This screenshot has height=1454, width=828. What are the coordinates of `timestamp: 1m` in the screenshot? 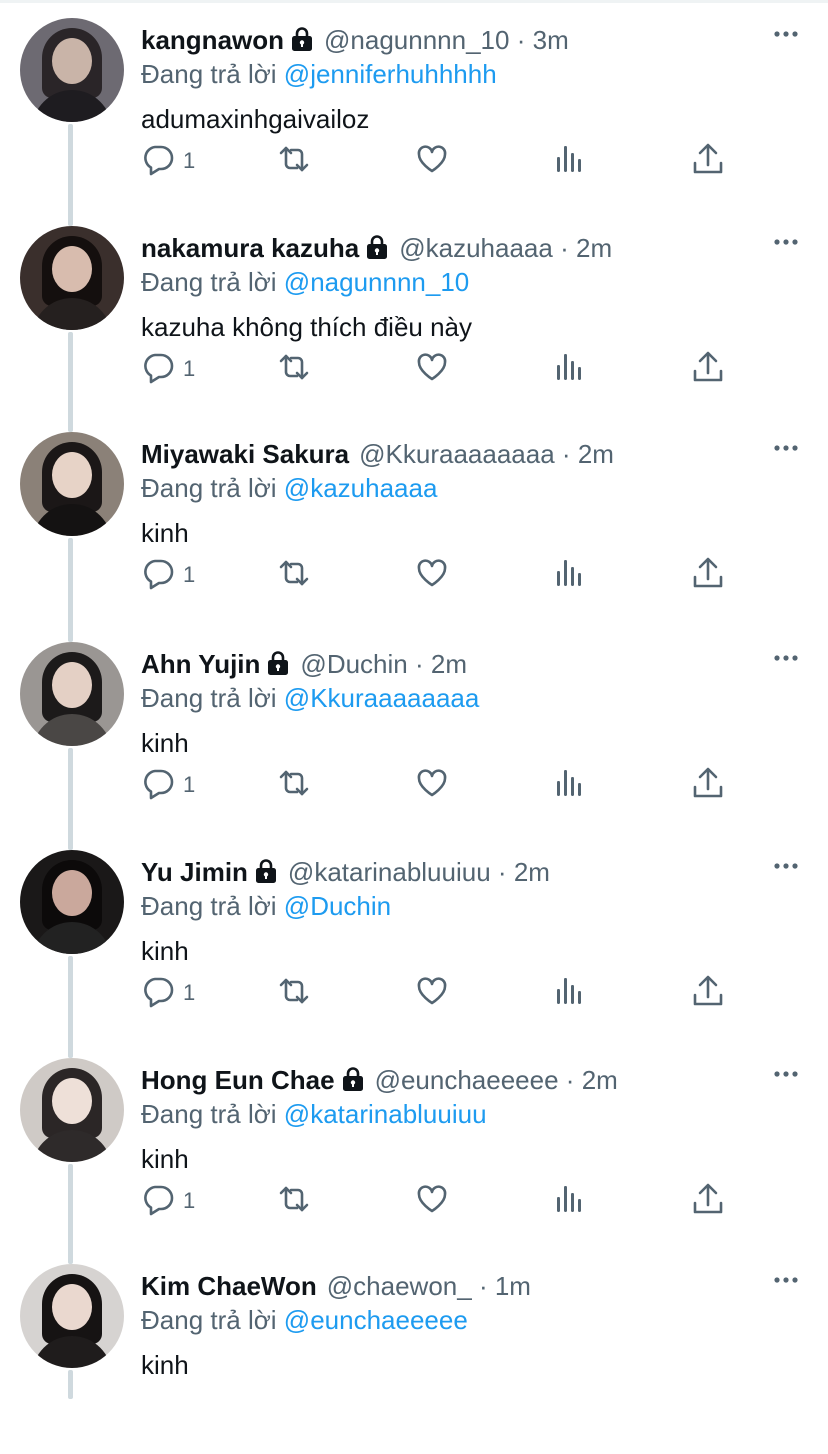 It's located at (513, 1286).